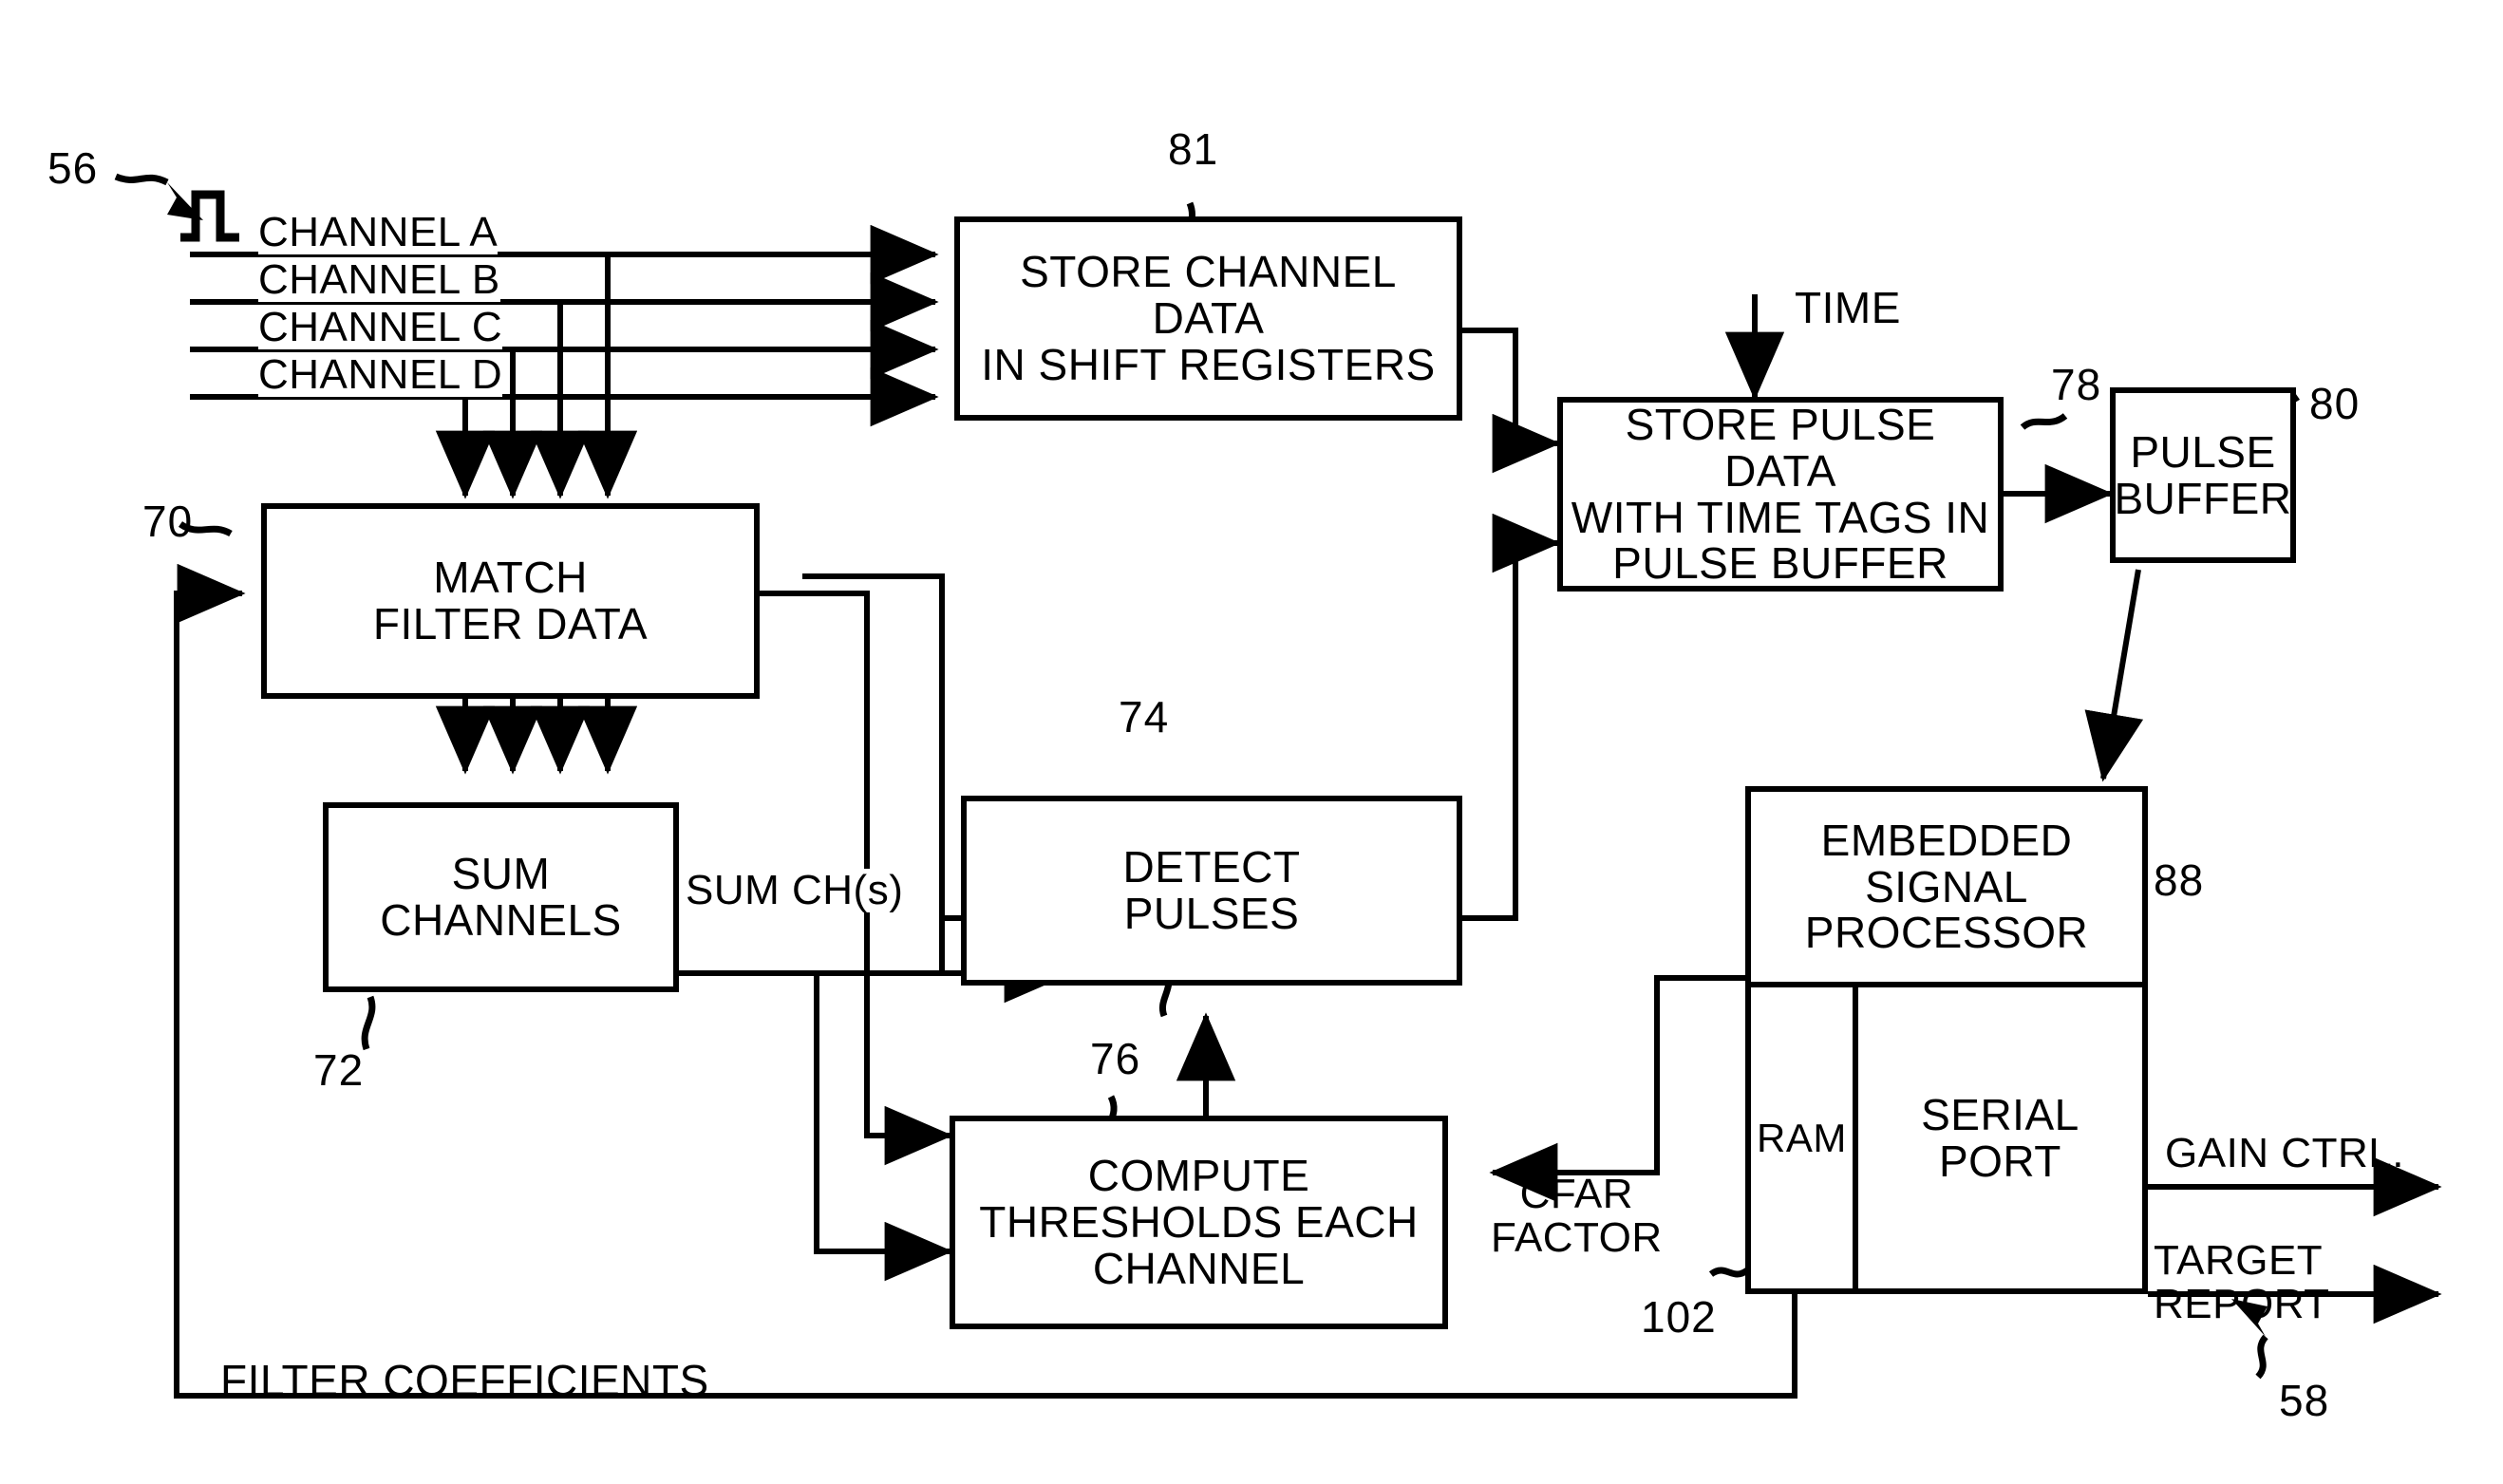  What do you see at coordinates (378, 232) in the screenshot?
I see `channel-a-label: CHANNEL A` at bounding box center [378, 232].